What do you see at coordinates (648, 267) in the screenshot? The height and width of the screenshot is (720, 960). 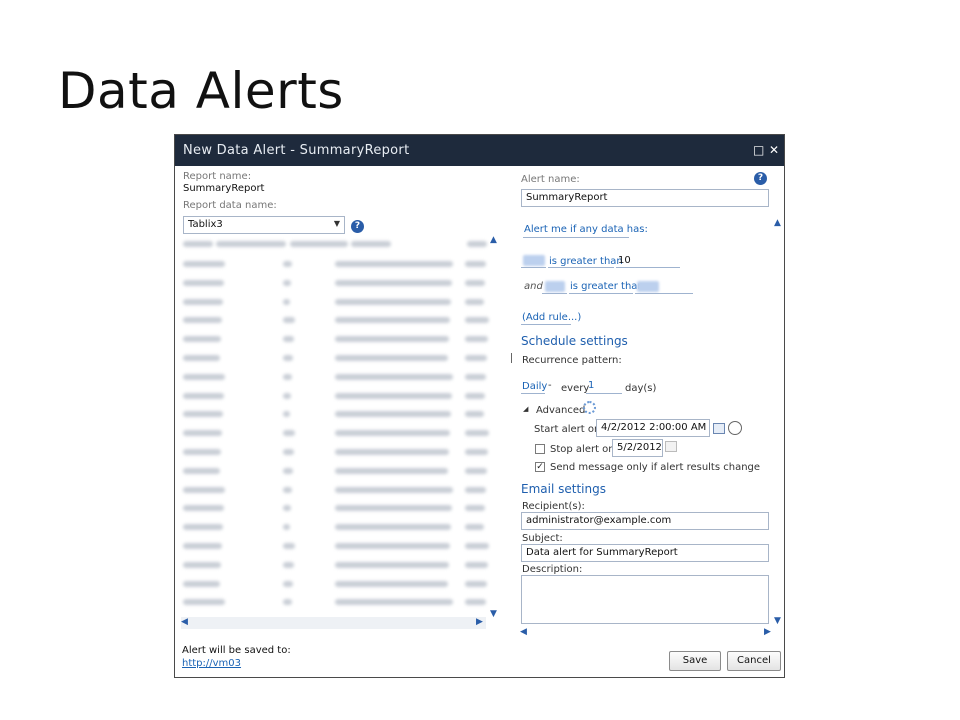 I see `rule1-value-underline` at bounding box center [648, 267].